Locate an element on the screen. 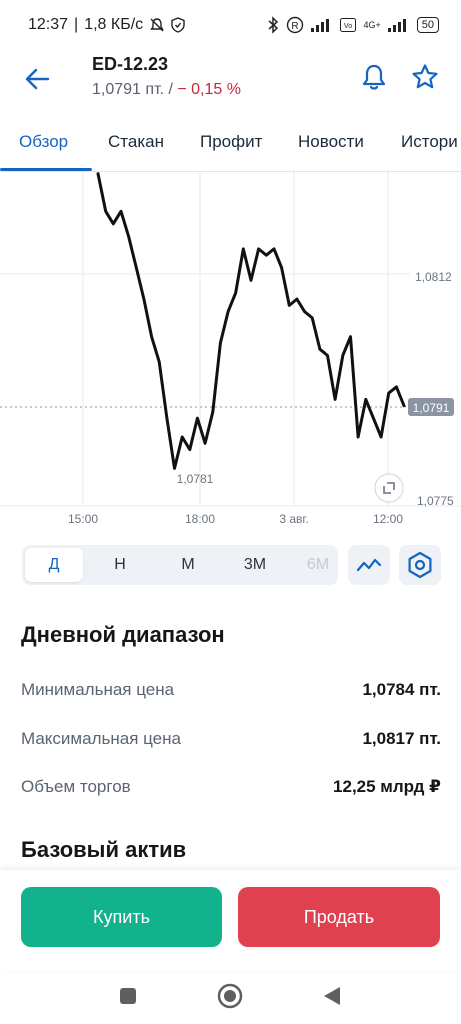 The image size is (461, 1024). back-nav-icon is located at coordinates (332, 996).